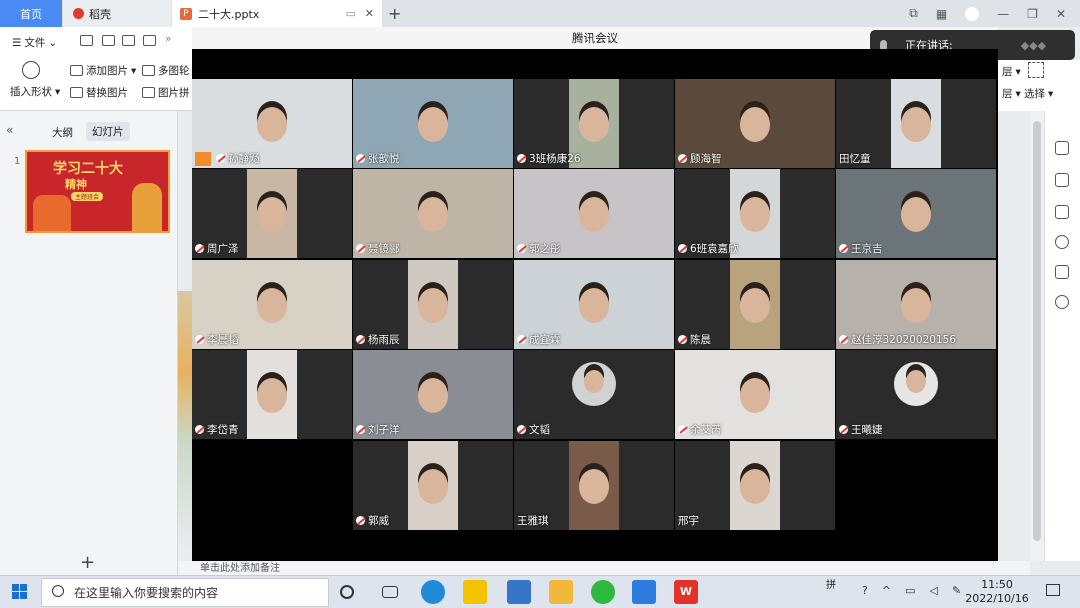  Describe the element at coordinates (913, 13) in the screenshot. I see `layout-icon: ⧉` at that location.